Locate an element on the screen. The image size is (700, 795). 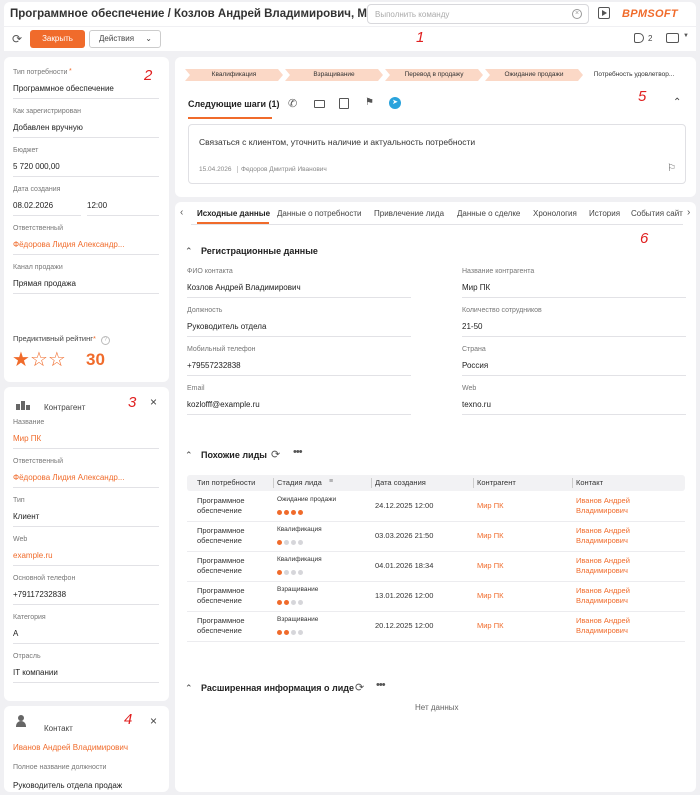
table-header-cell: Контакт is located at coordinates (589, 483).